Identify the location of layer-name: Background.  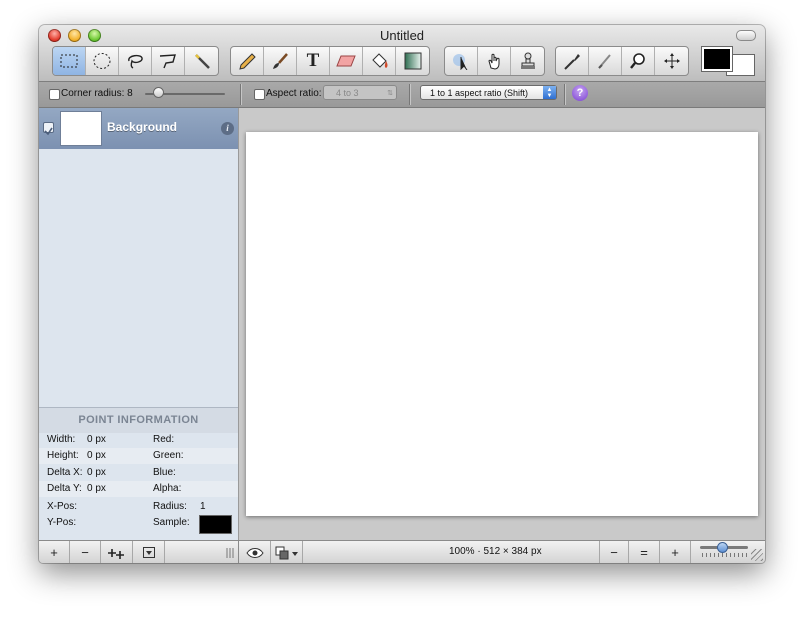
(142, 127).